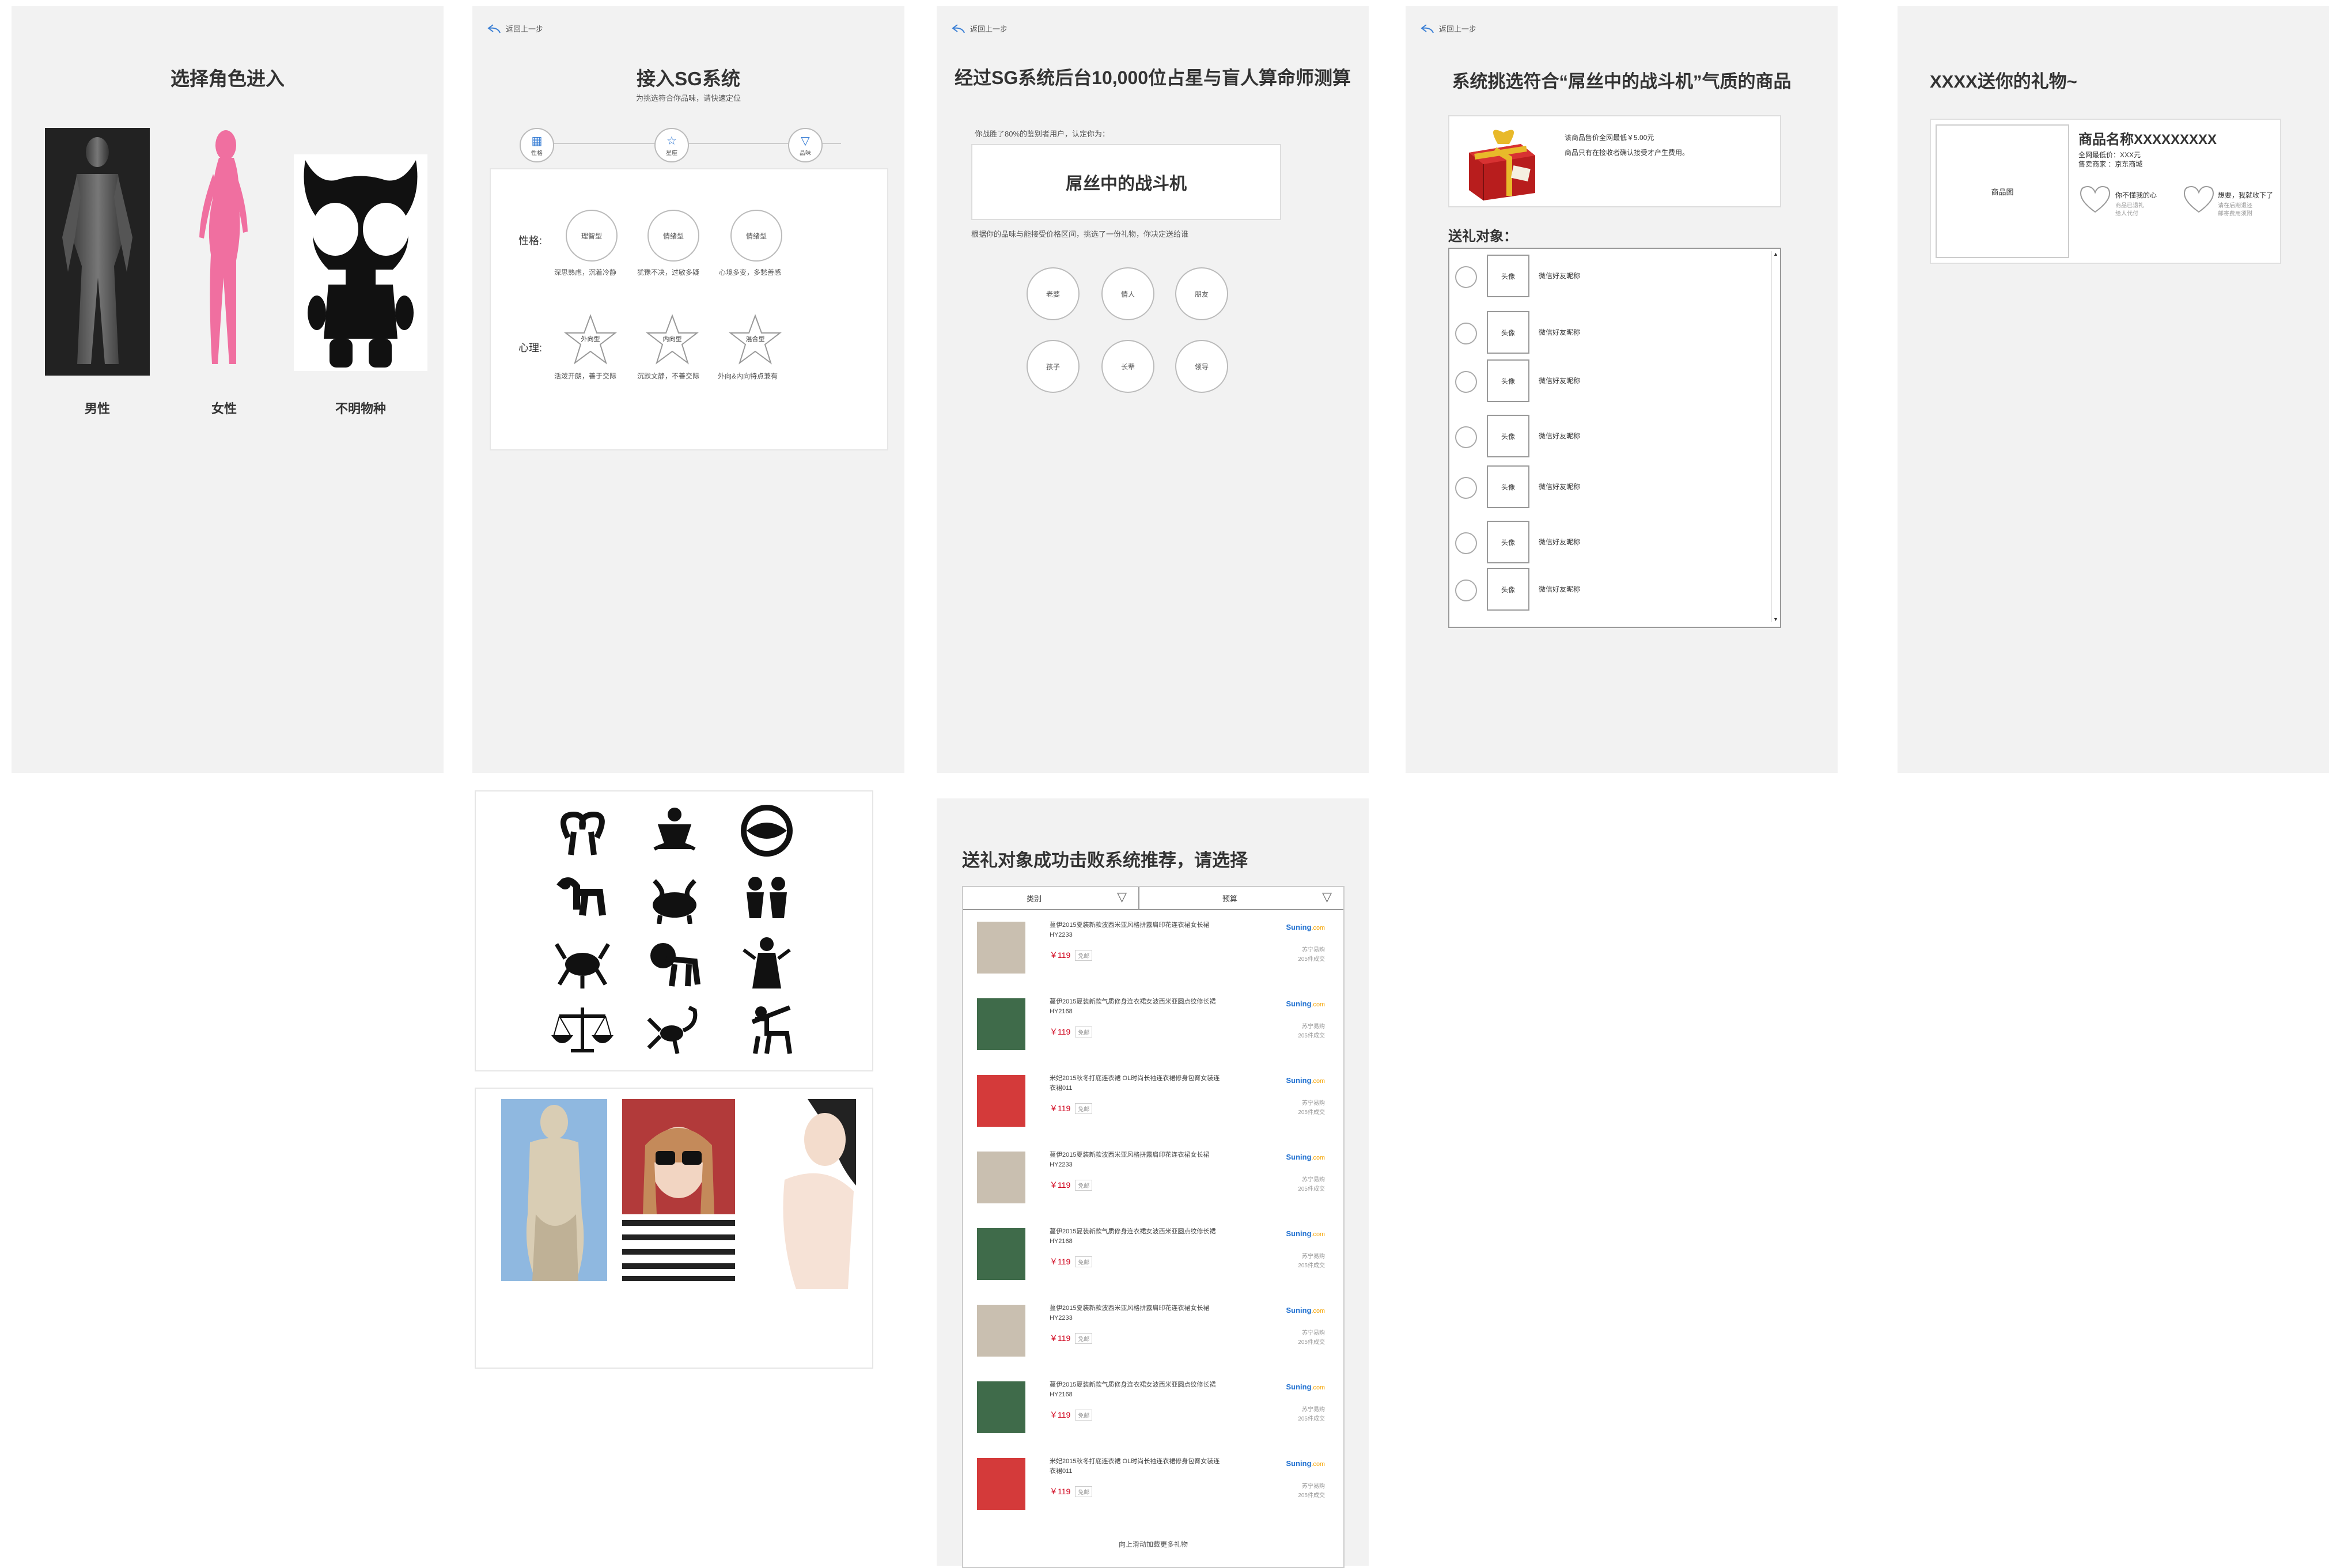 Image resolution: width=2329 pixels, height=1568 pixels. What do you see at coordinates (1311, 1261) in the screenshot?
I see `store-meta: 苏宁易购 205件成交` at bounding box center [1311, 1261].